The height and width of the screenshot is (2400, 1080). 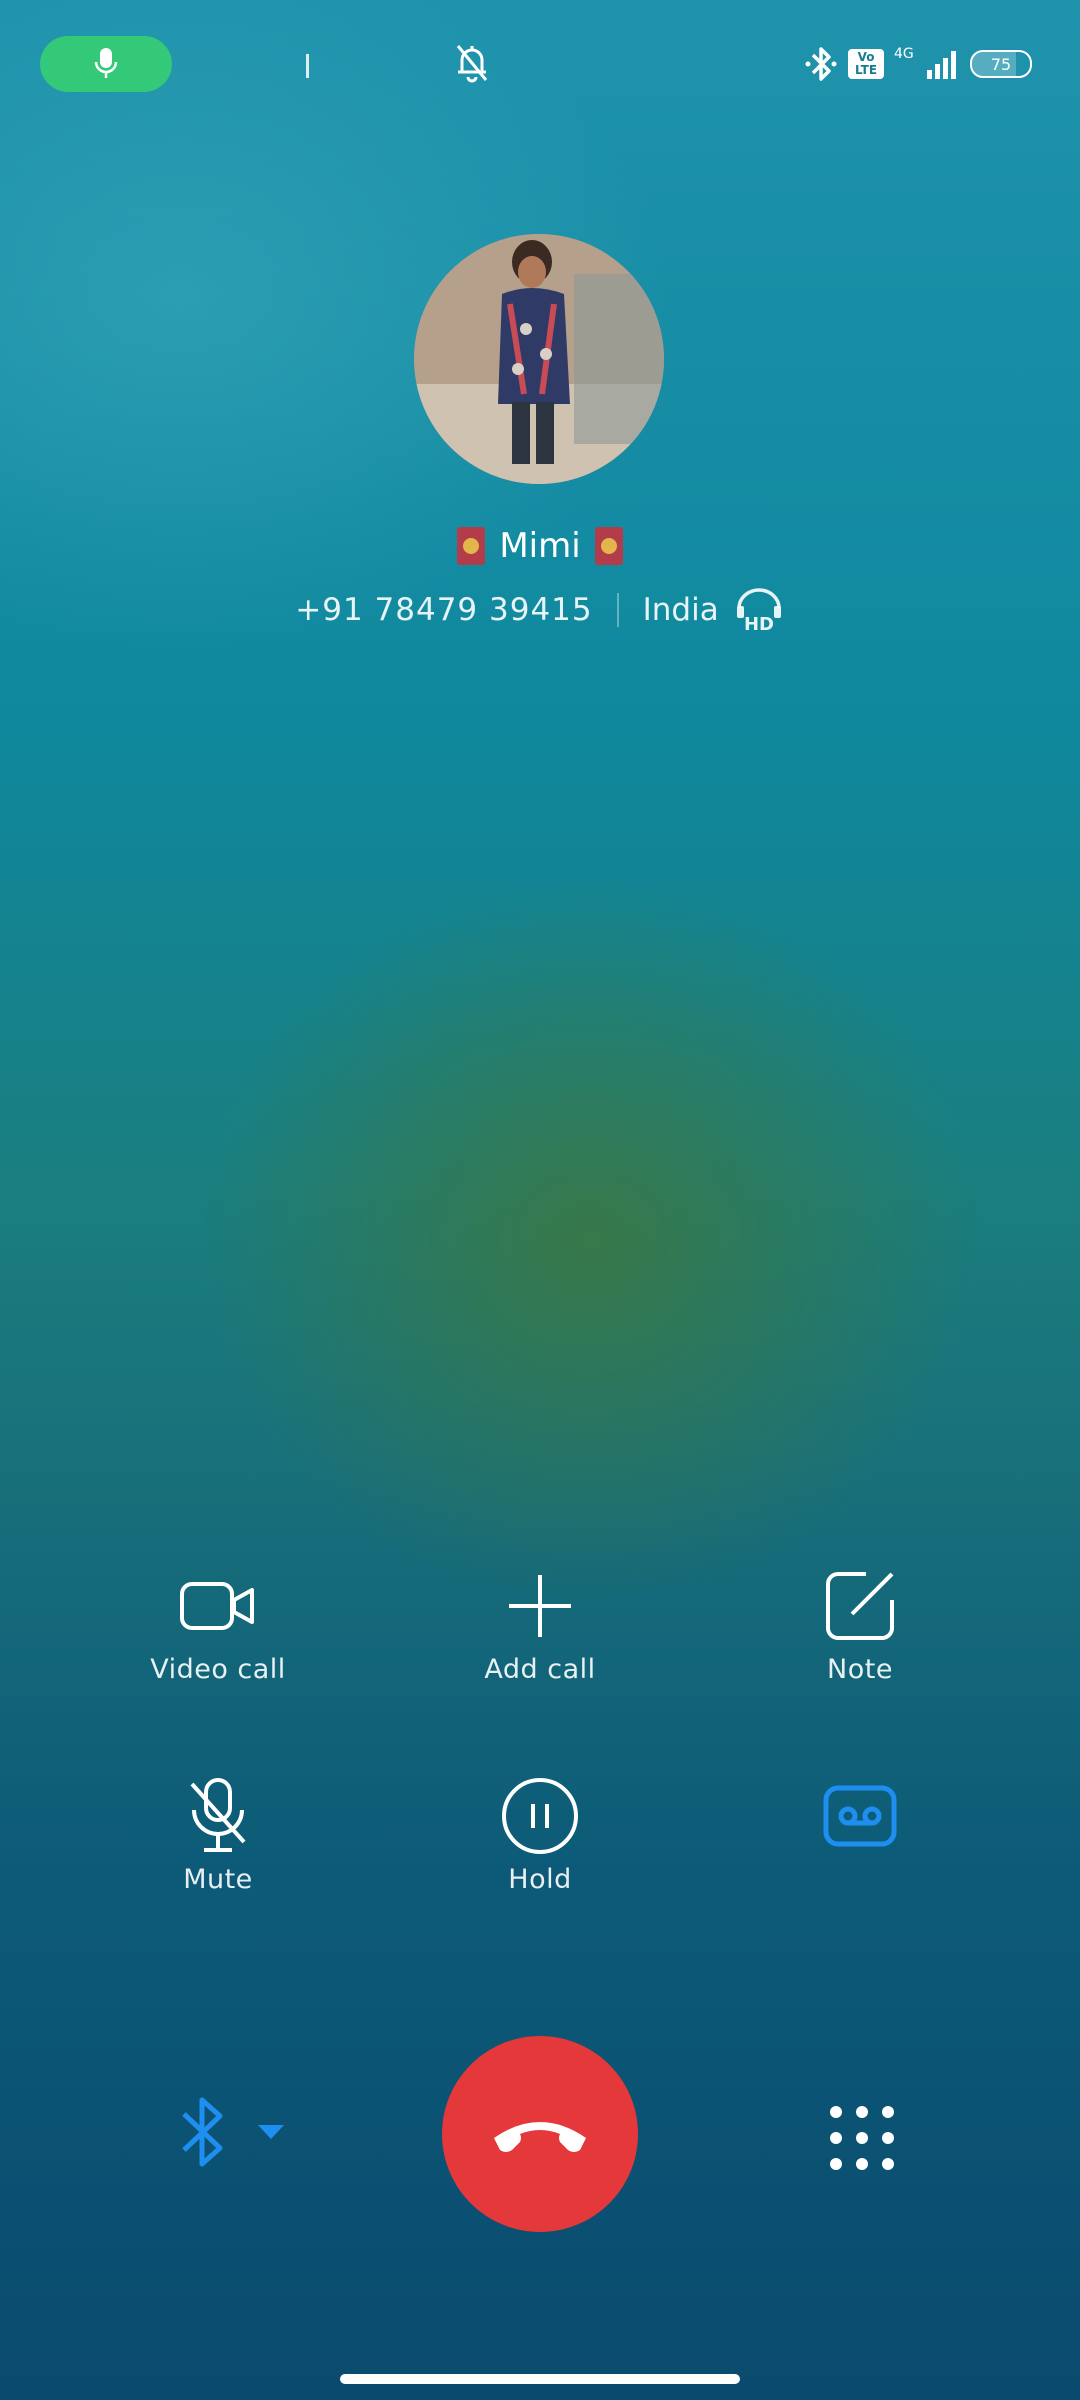 What do you see at coordinates (540, 1816) in the screenshot?
I see `hold-icon` at bounding box center [540, 1816].